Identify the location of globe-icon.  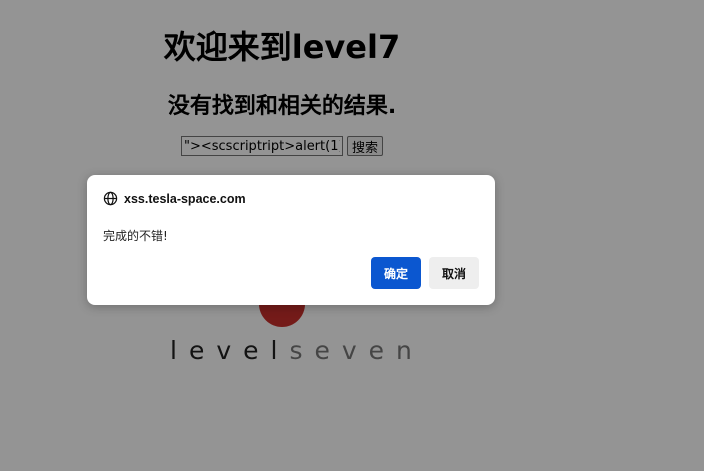
(110, 198).